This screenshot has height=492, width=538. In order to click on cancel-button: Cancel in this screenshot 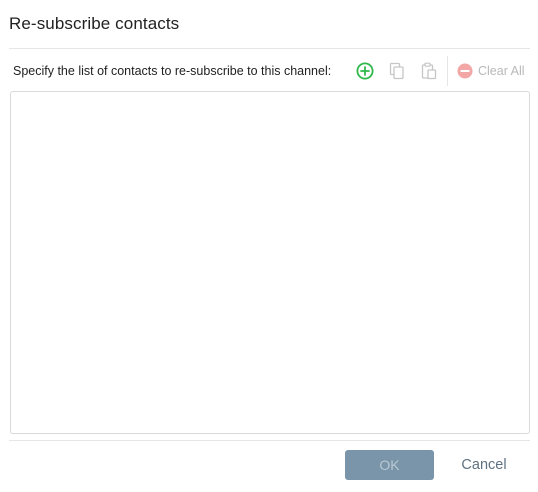, I will do `click(484, 465)`.